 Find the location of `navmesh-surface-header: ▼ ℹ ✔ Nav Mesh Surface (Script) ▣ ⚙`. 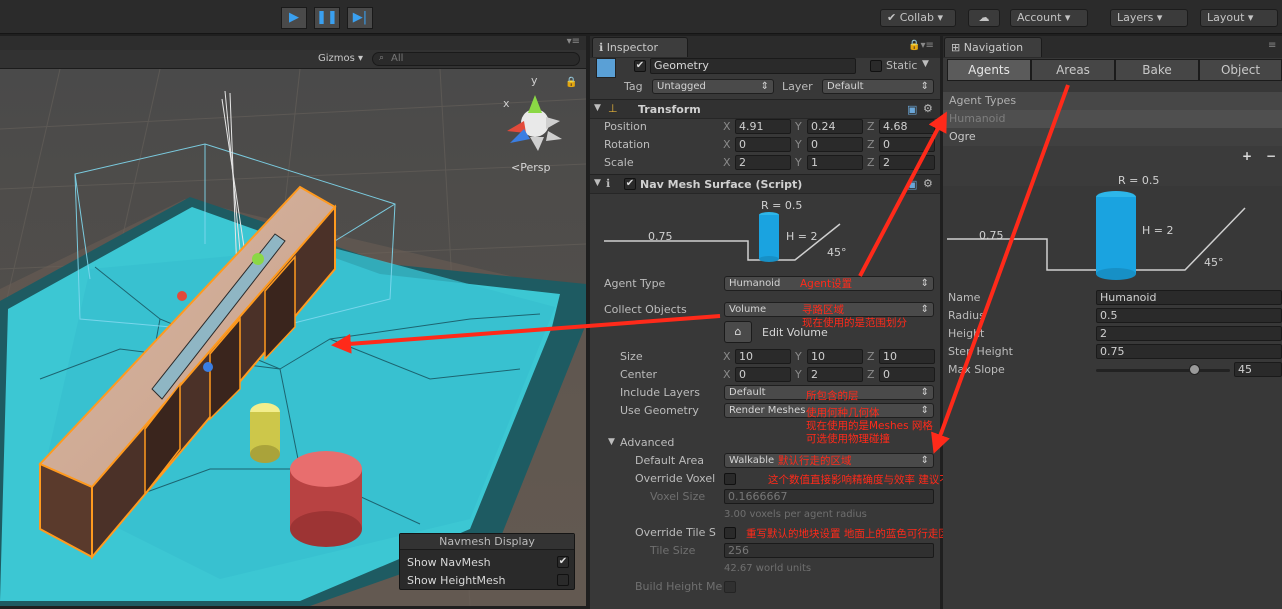

navmesh-surface-header: ▼ ℹ ✔ Nav Mesh Surface (Script) ▣ ⚙ is located at coordinates (765, 184).